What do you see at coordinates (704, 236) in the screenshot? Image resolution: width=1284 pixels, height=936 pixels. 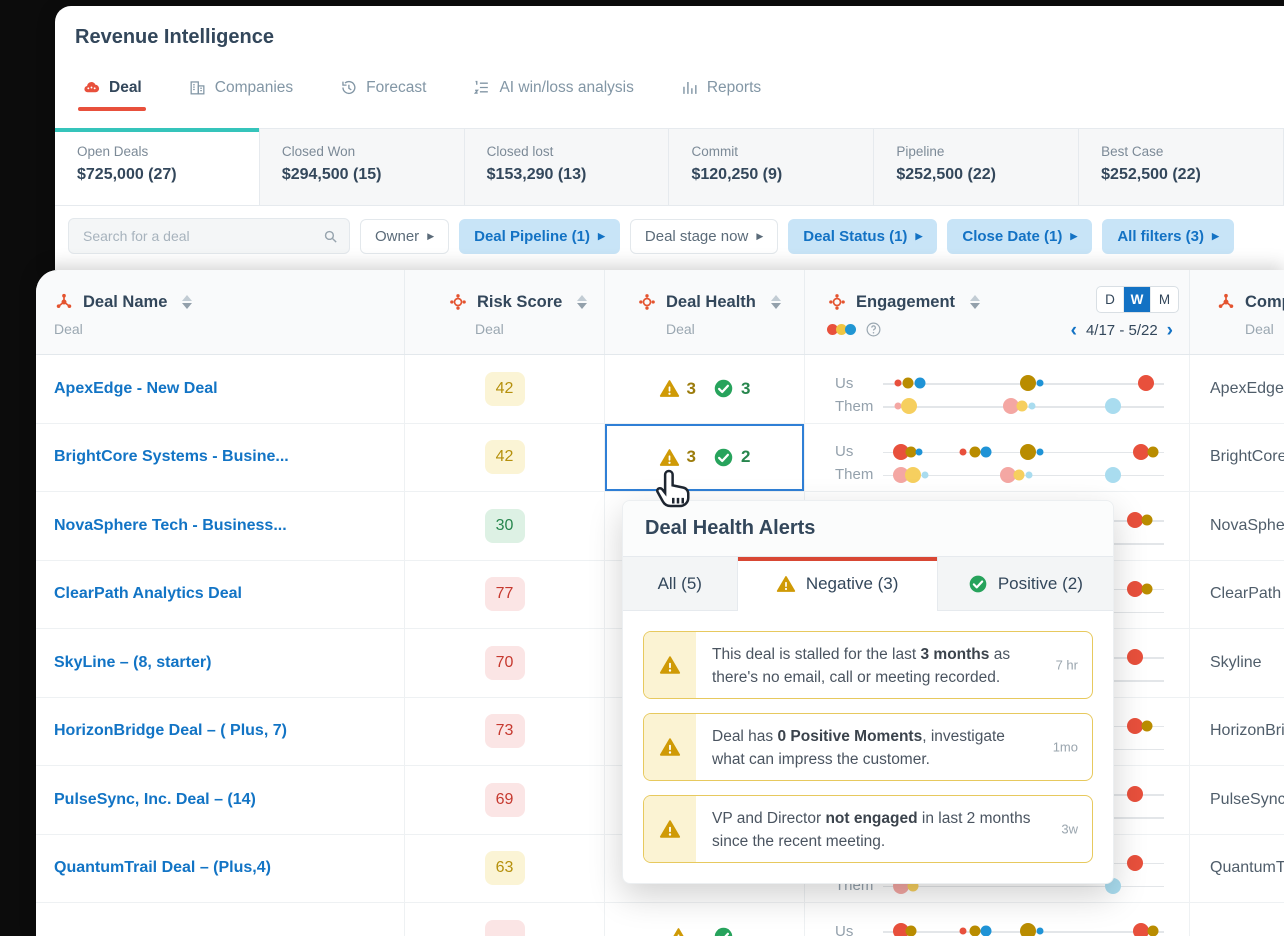 I see `filter-chip-deal-stage-now: Deal stage now ▶` at bounding box center [704, 236].